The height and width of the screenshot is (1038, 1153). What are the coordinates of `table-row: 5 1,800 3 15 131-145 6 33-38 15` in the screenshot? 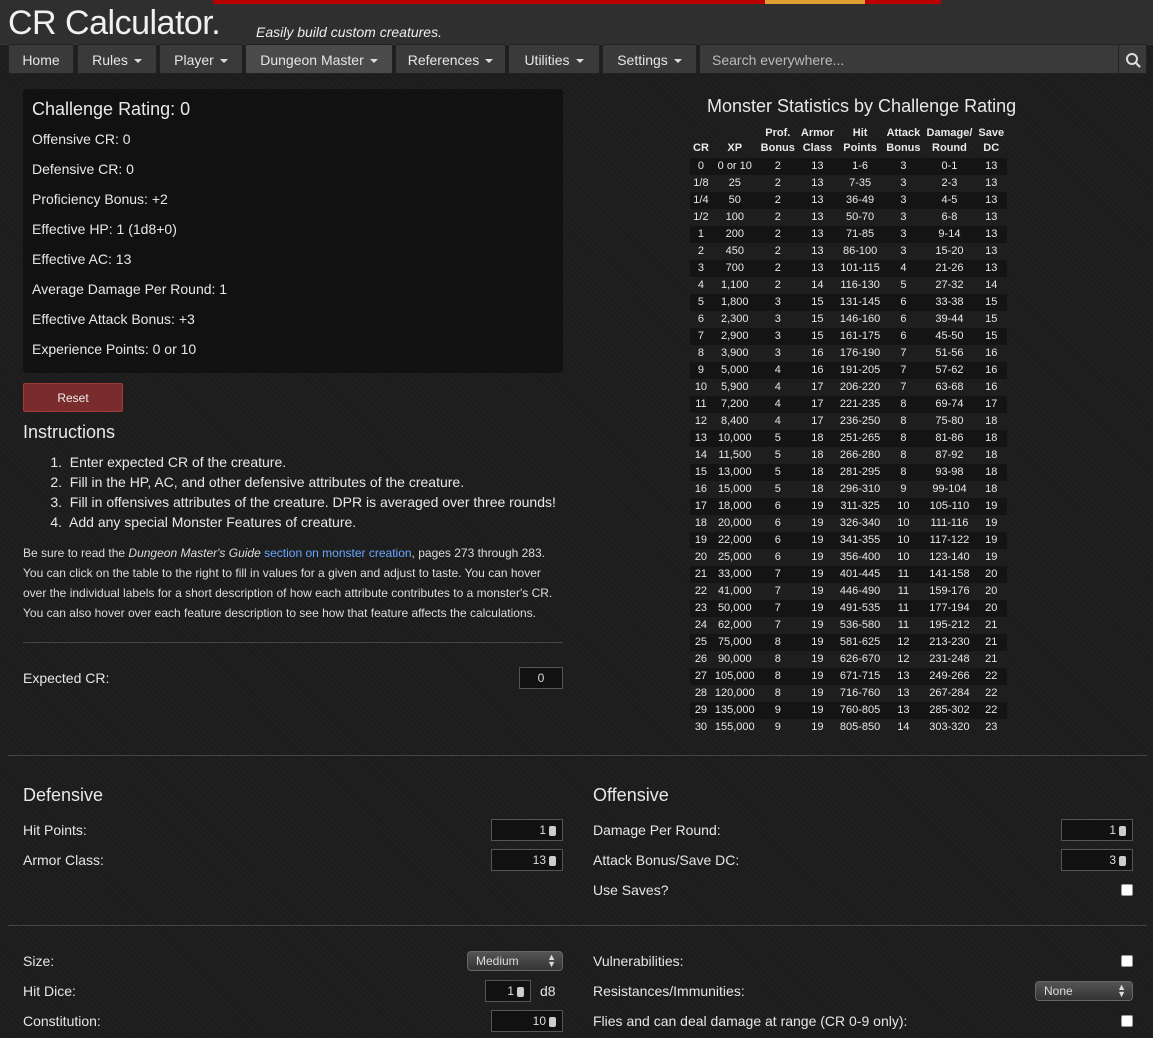 It's located at (849, 302).